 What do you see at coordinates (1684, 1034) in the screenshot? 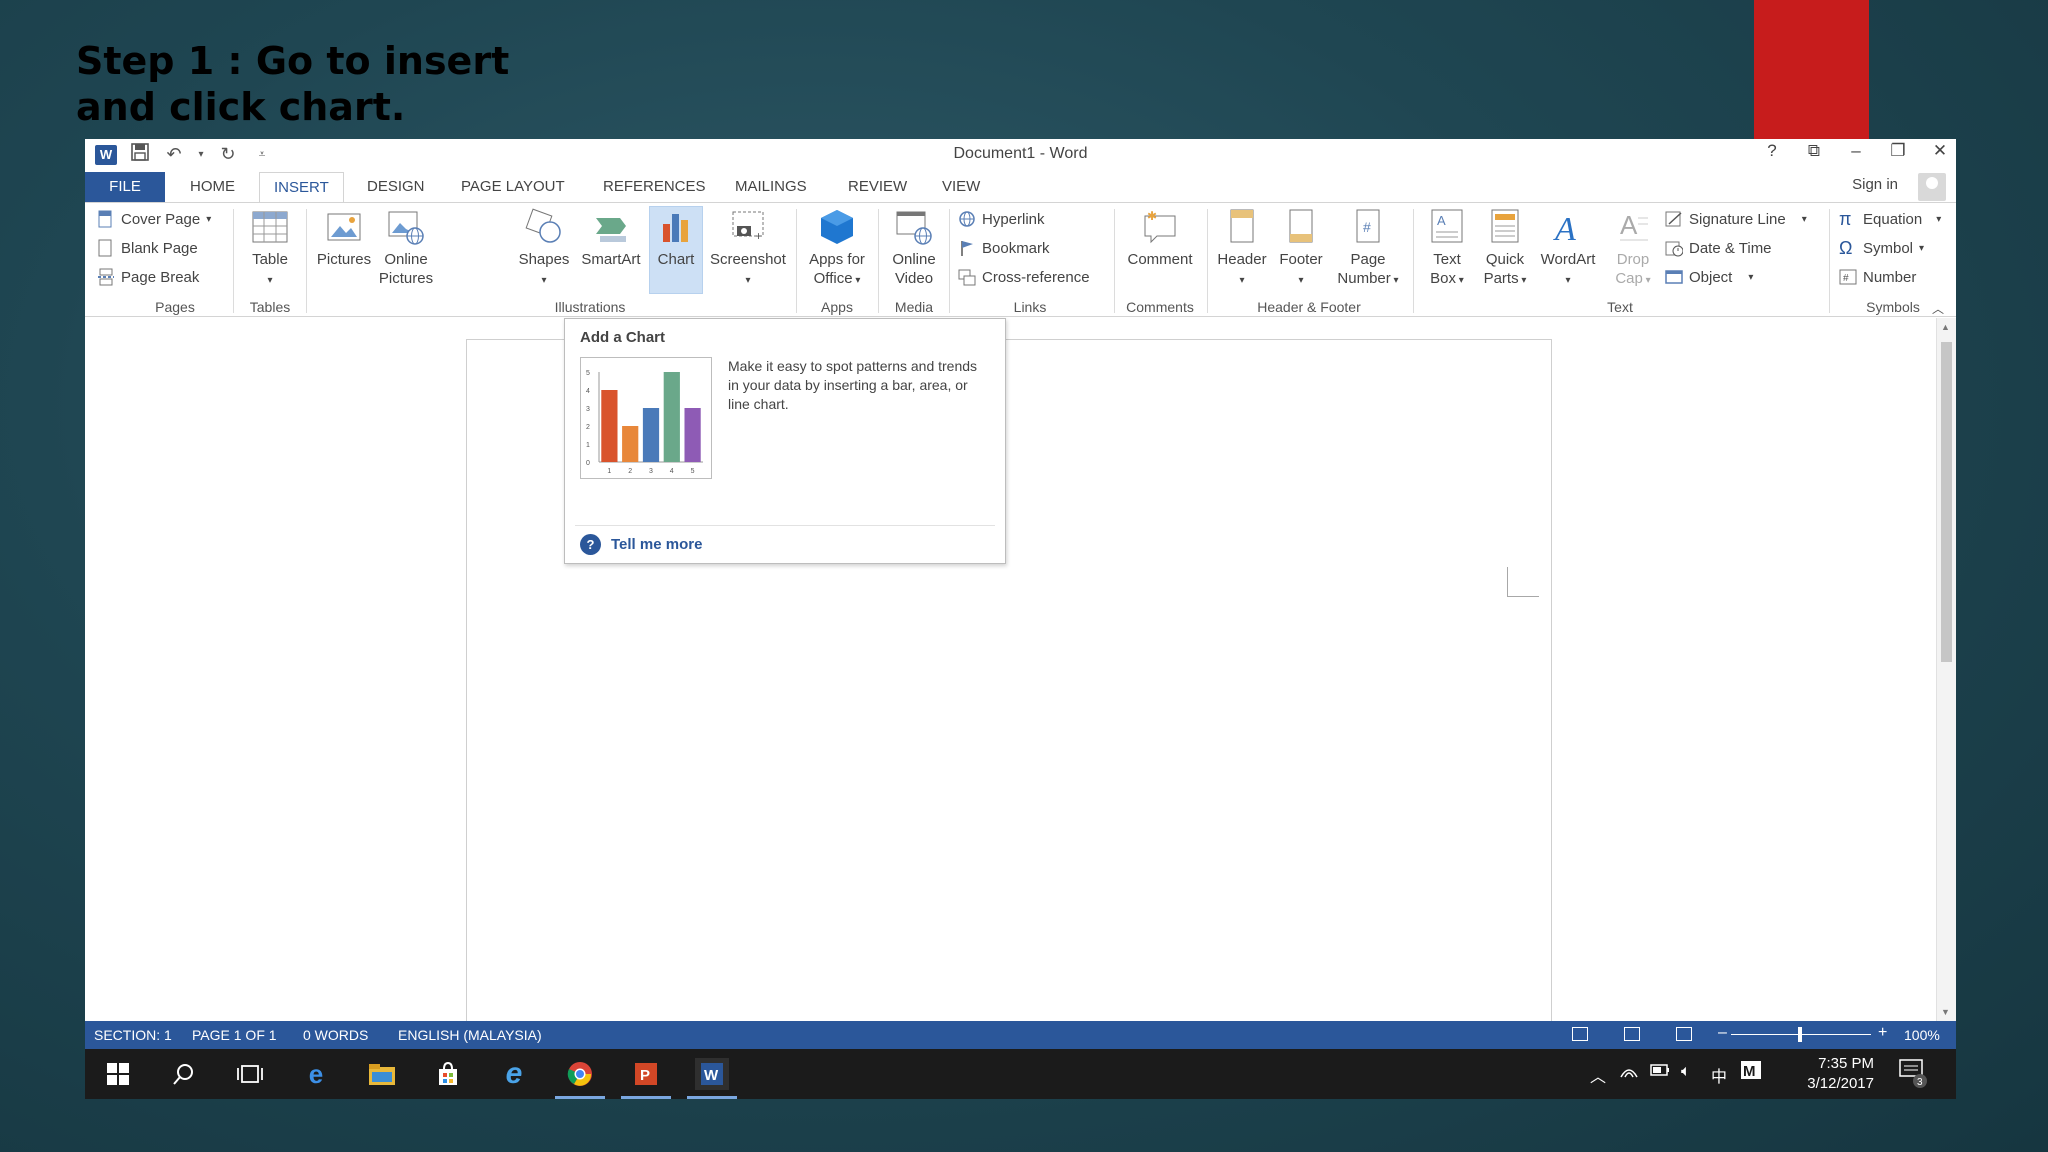
I see `web-layout-icon` at bounding box center [1684, 1034].